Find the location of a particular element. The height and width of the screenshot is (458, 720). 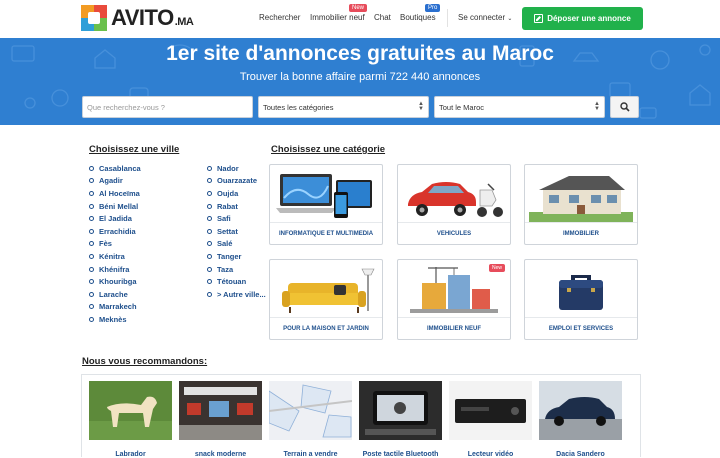

category-label: INFORMATIQUE ET MULTIMEDIA is located at coordinates (326, 233).